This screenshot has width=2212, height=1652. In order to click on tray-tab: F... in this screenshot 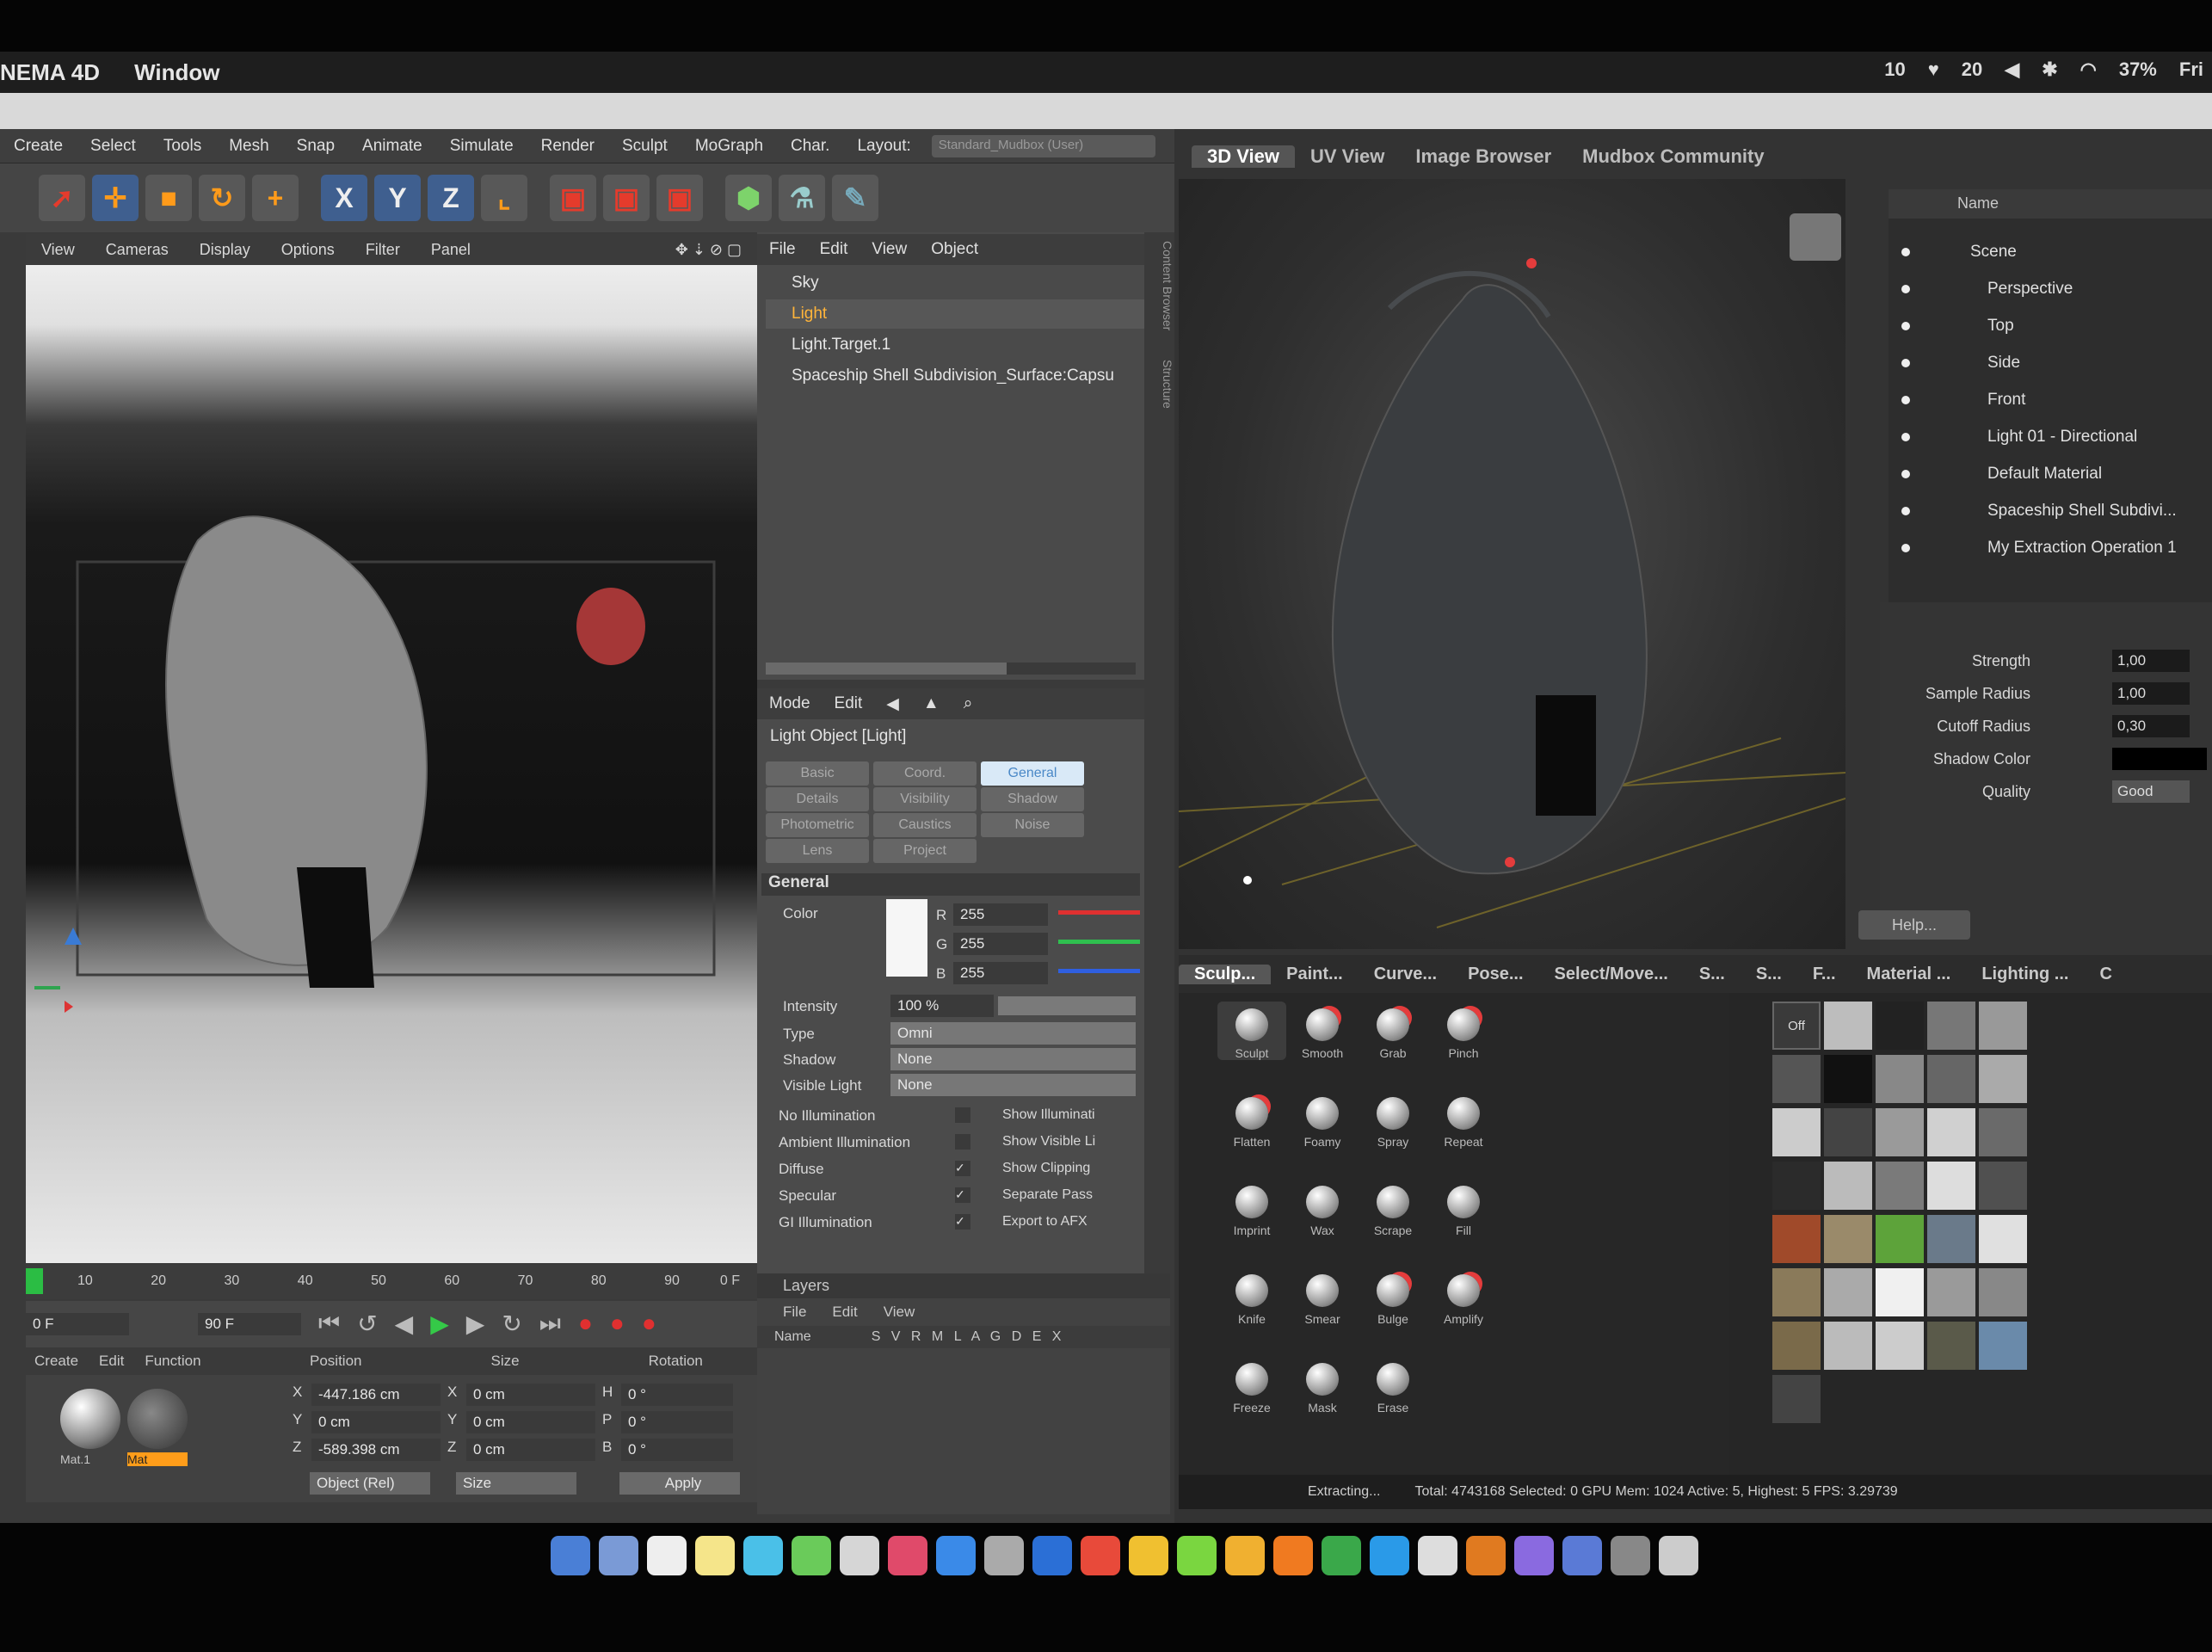, I will do `click(1824, 974)`.